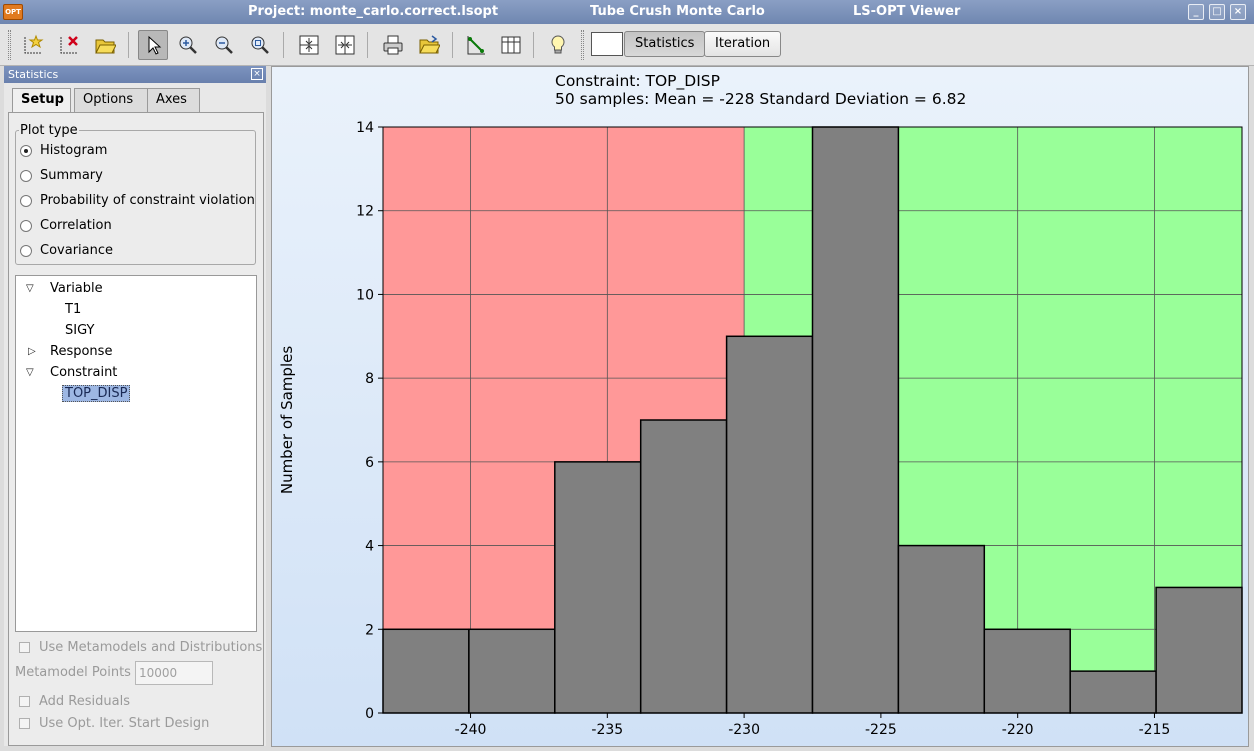  I want to click on y-tick-label: 12, so click(365, 212).